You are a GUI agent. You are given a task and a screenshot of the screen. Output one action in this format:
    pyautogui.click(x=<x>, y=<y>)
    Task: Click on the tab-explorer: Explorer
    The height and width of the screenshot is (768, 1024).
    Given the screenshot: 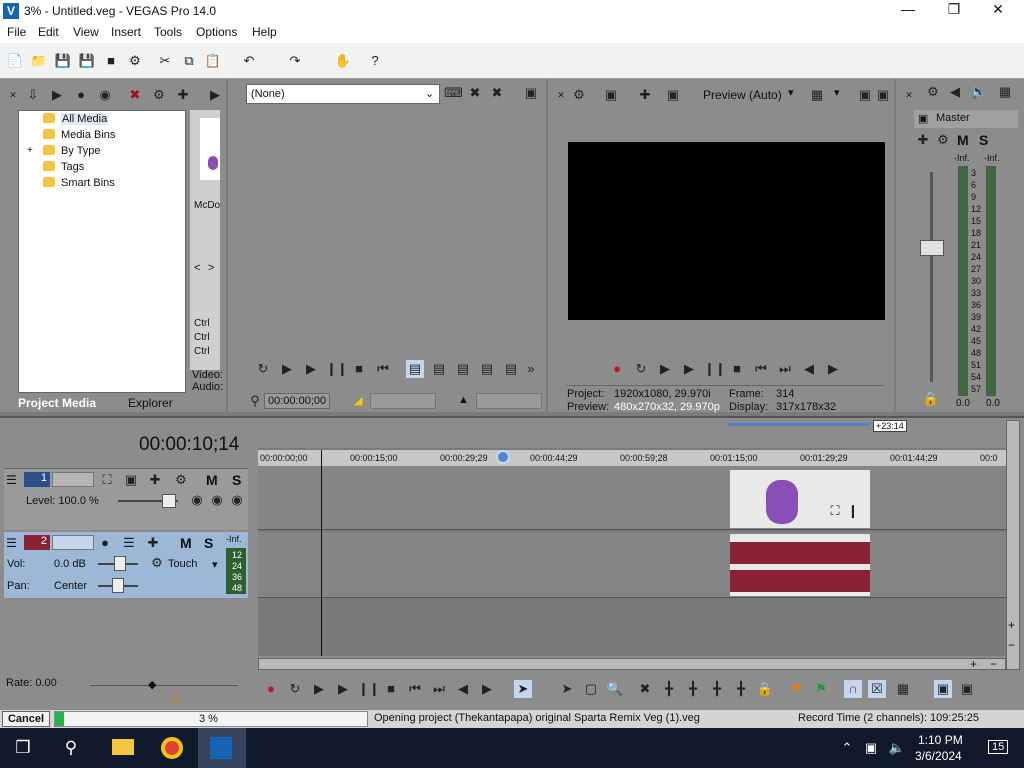 What is the action you would take?
    pyautogui.click(x=150, y=403)
    